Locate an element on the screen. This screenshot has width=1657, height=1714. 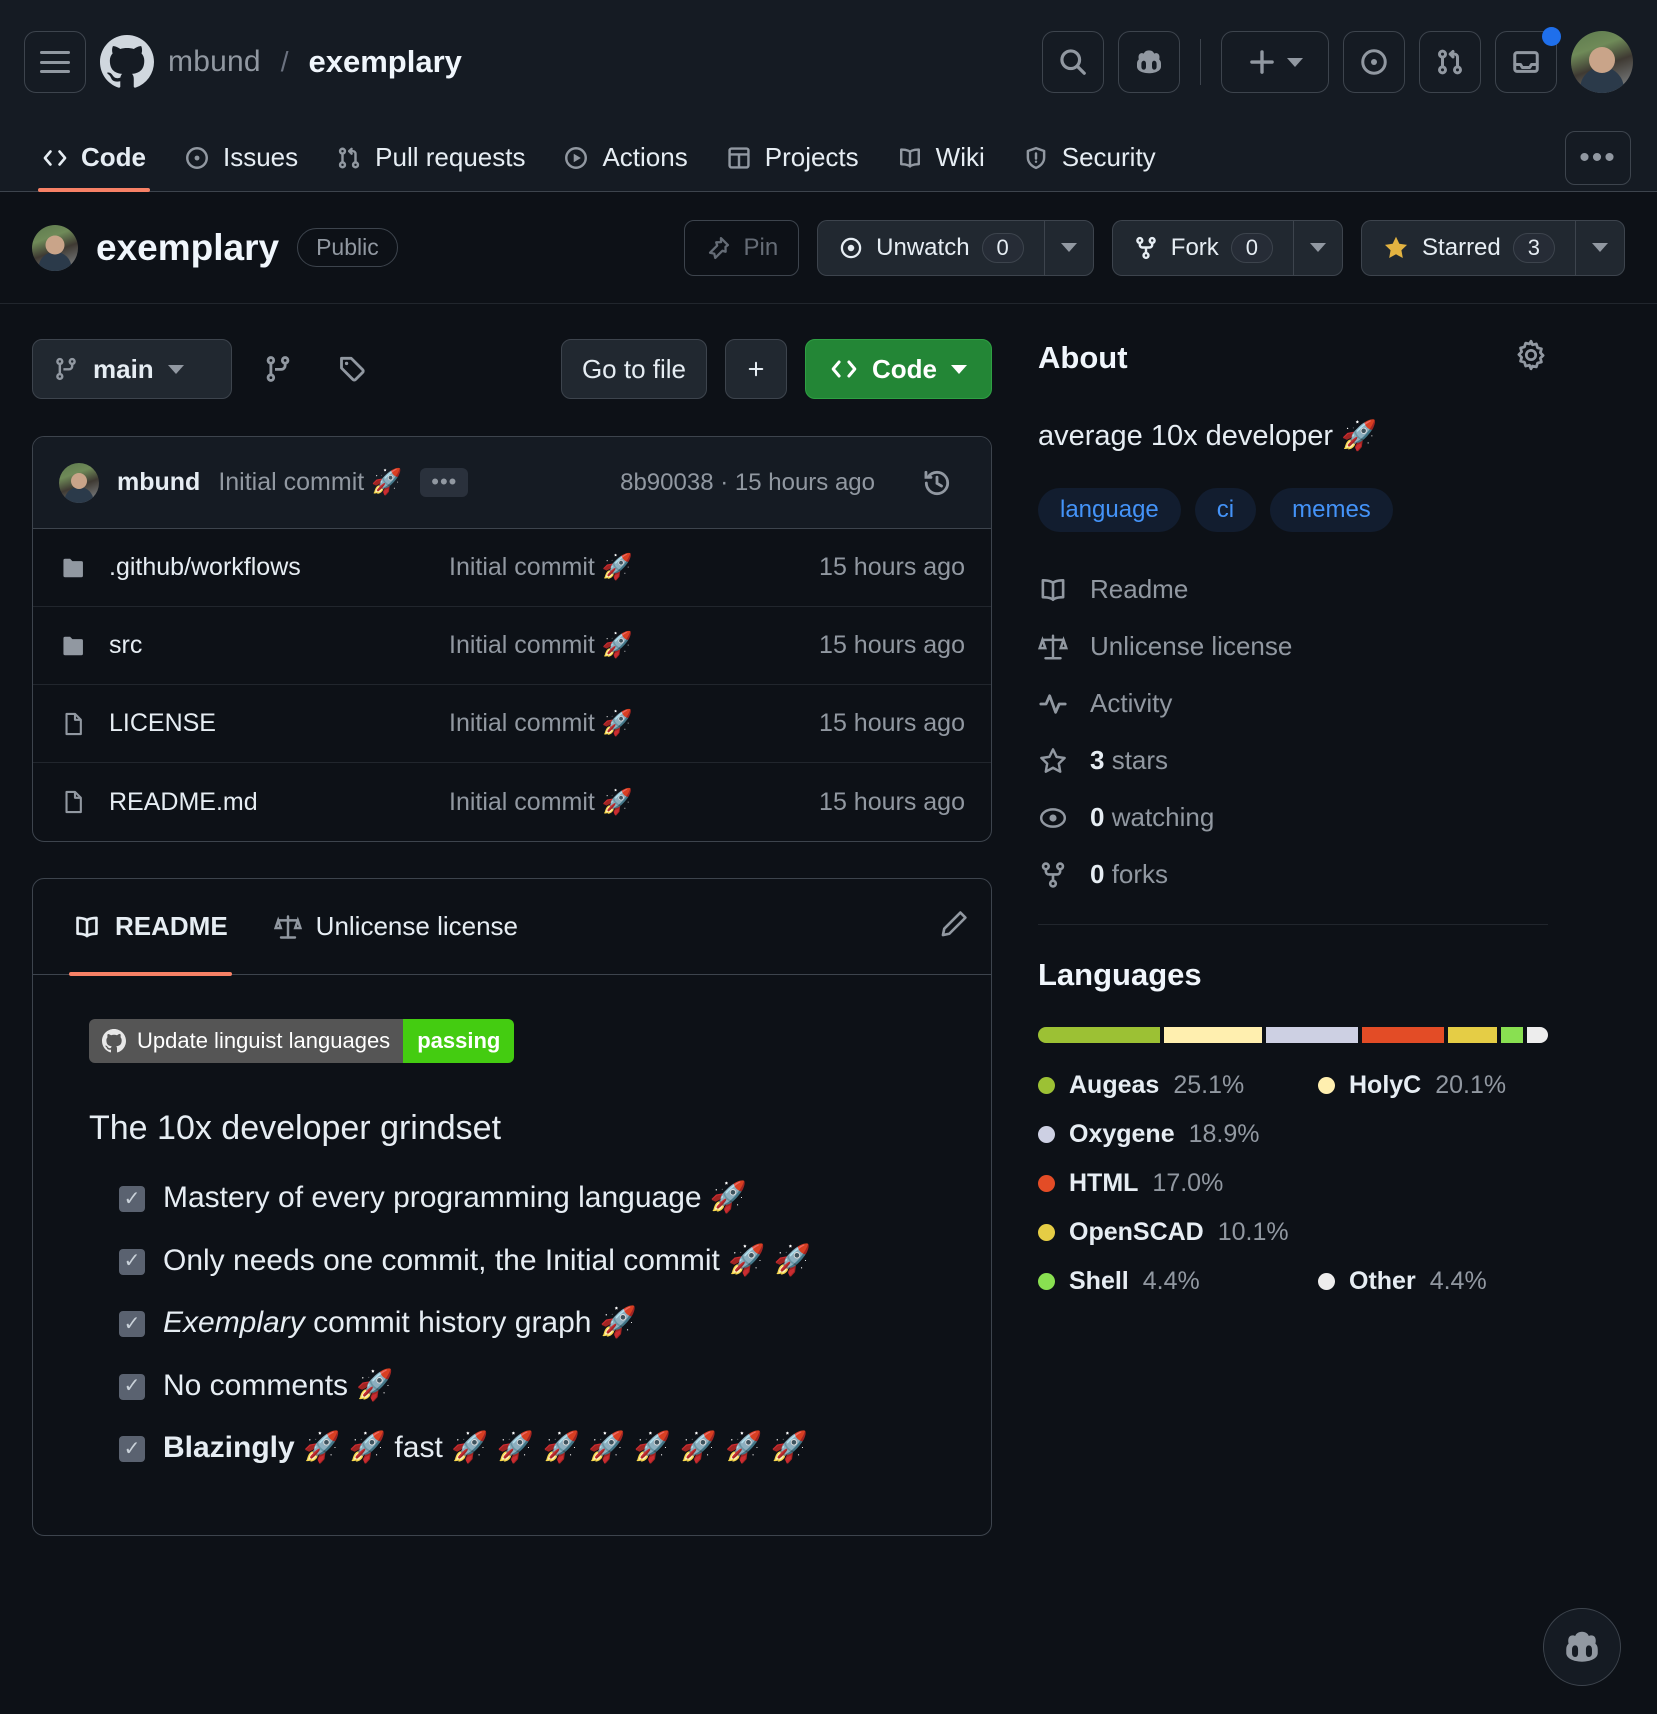
table-row: LICENSE Initial commit 🚀 15 hours ago is located at coordinates (512, 724).